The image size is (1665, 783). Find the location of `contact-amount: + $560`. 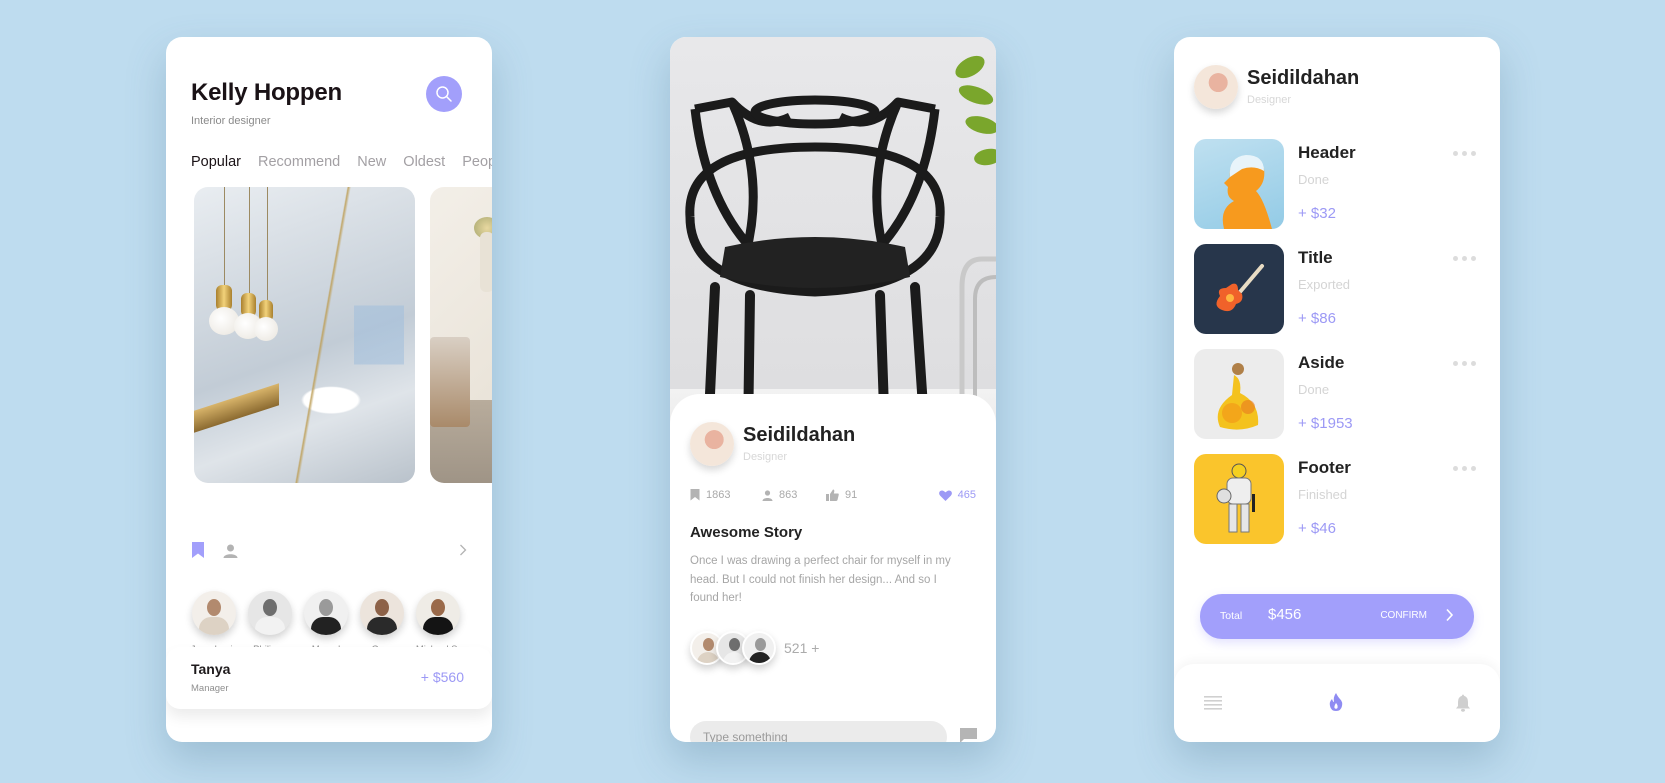

contact-amount: + $560 is located at coordinates (442, 677).